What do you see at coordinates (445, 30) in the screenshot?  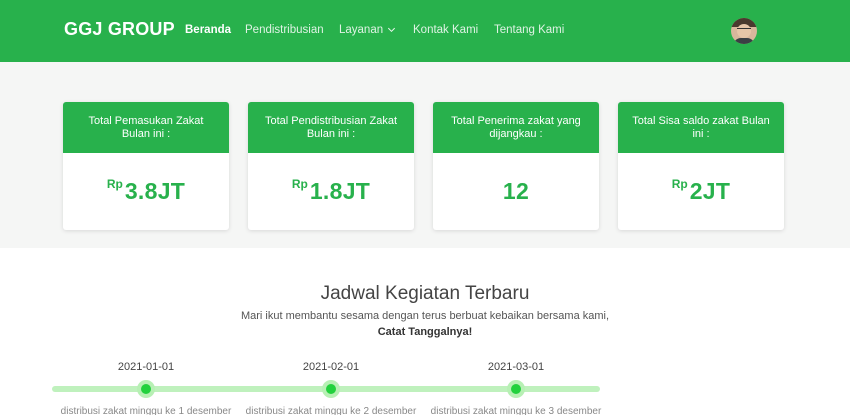 I see `nav-kontak-kami: Kontak Kami` at bounding box center [445, 30].